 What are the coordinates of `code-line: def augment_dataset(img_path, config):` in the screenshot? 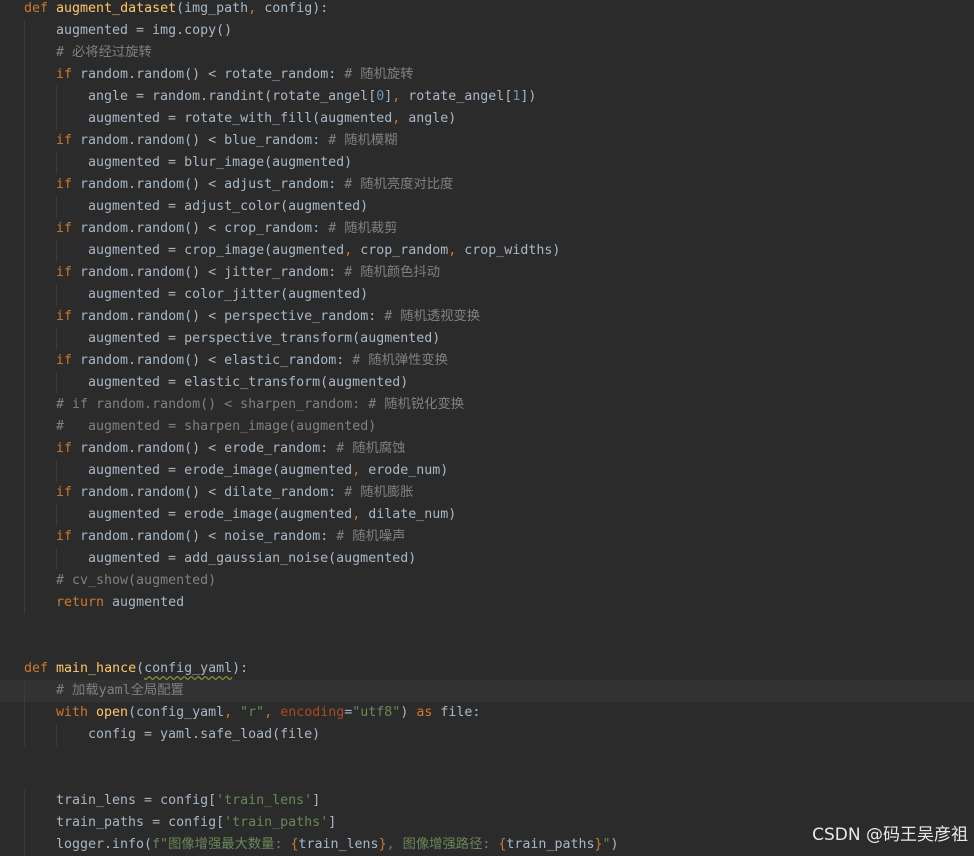 It's located at (487, 10).